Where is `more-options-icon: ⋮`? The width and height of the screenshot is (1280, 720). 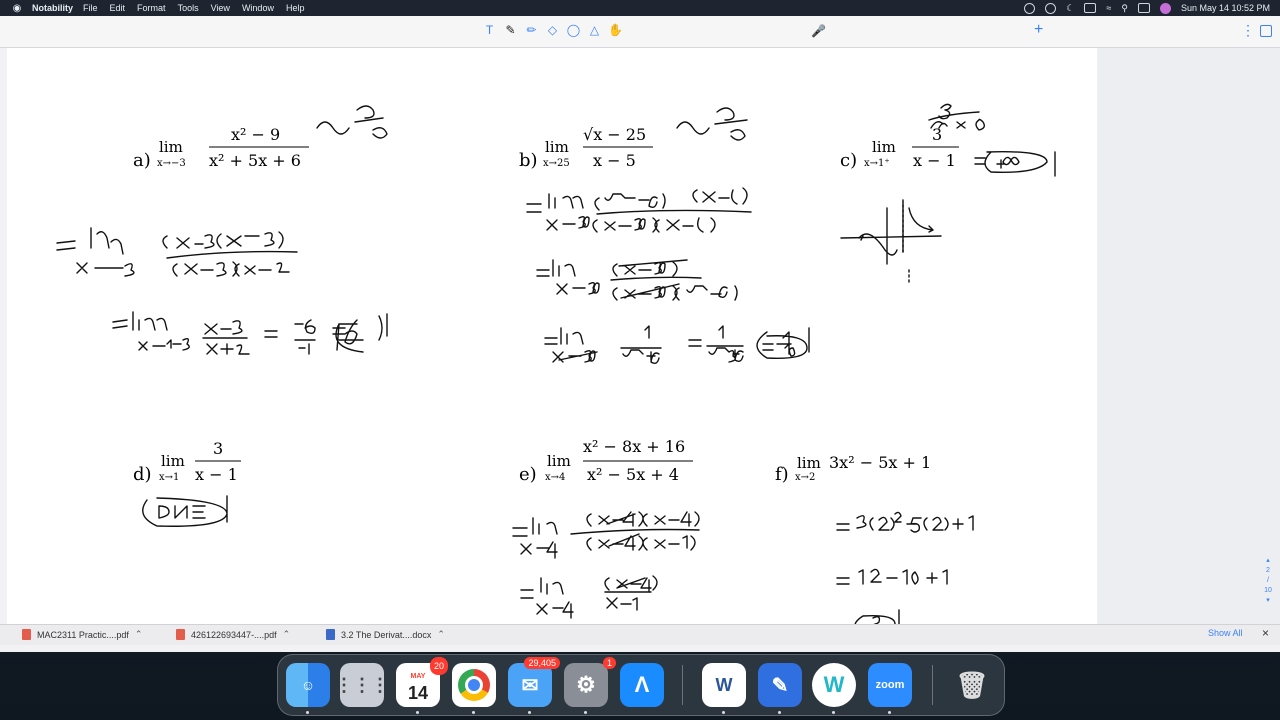 more-options-icon: ⋮ is located at coordinates (1248, 30).